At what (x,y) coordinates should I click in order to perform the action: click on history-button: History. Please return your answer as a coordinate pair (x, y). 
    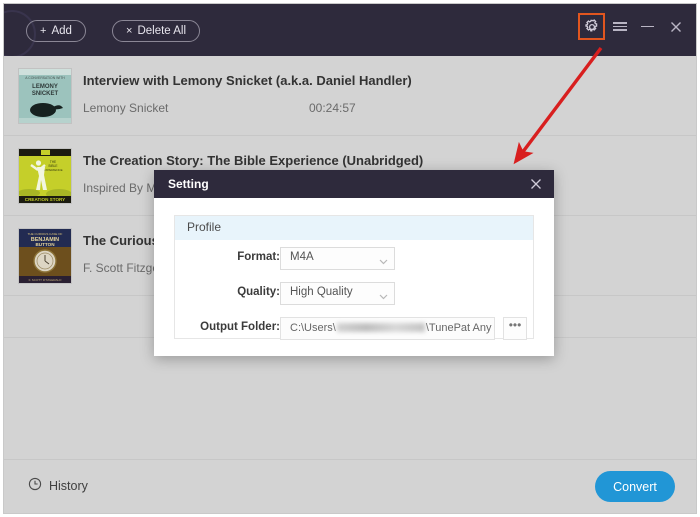
    Looking at the image, I should click on (58, 485).